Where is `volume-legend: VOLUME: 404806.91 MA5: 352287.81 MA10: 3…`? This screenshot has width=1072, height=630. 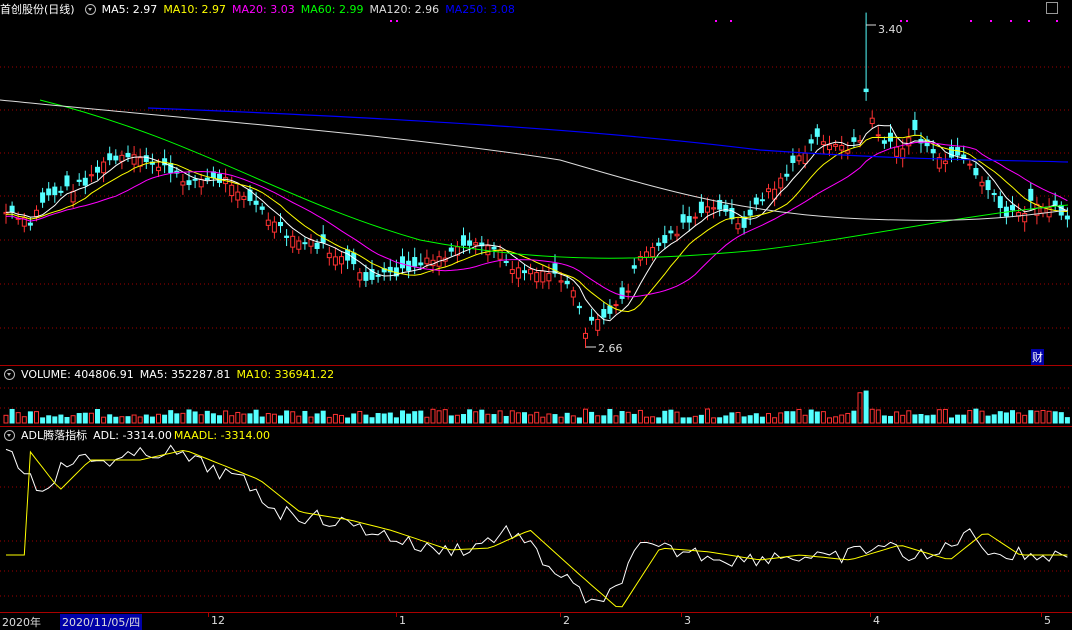
volume-legend: VOLUME: 404806.91 MA5: 352287.81 MA10: 3… is located at coordinates (170, 374).